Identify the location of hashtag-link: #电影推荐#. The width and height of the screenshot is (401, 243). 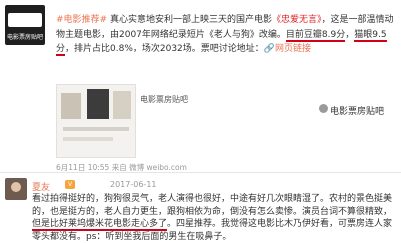
(81, 20).